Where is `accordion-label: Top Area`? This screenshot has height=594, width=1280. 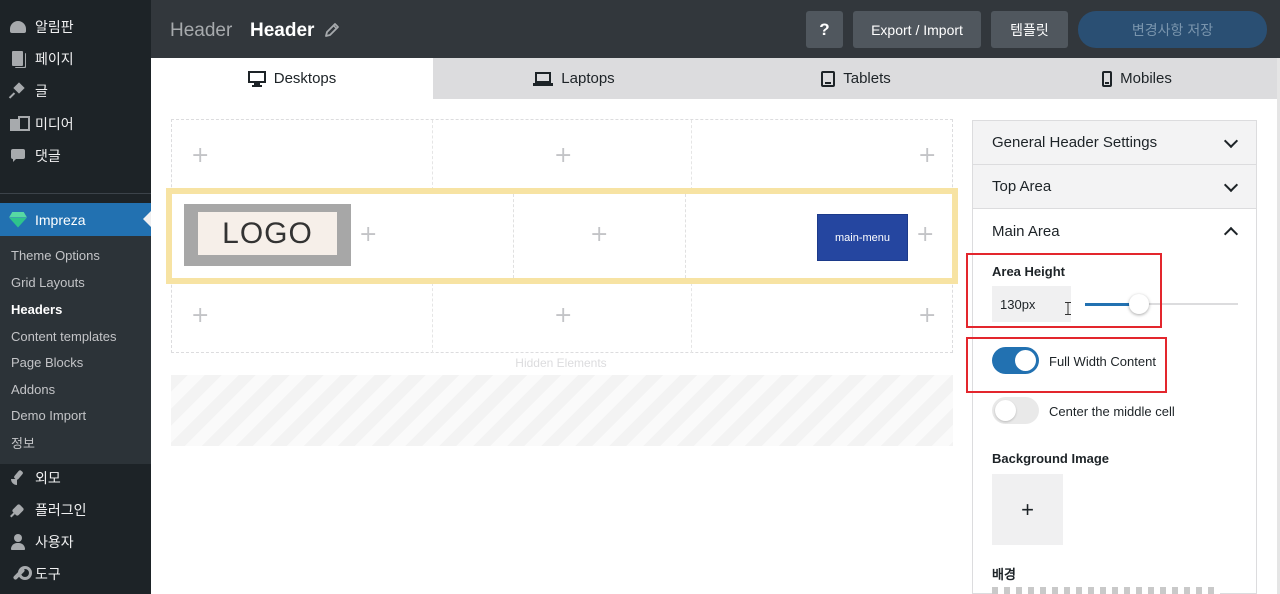 accordion-label: Top Area is located at coordinates (1022, 186).